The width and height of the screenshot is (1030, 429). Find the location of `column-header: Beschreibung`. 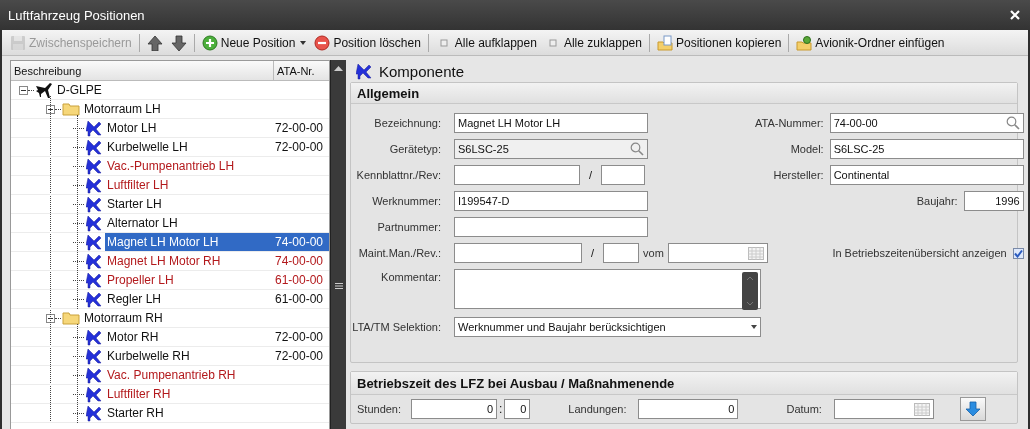

column-header: Beschreibung is located at coordinates (142, 70).